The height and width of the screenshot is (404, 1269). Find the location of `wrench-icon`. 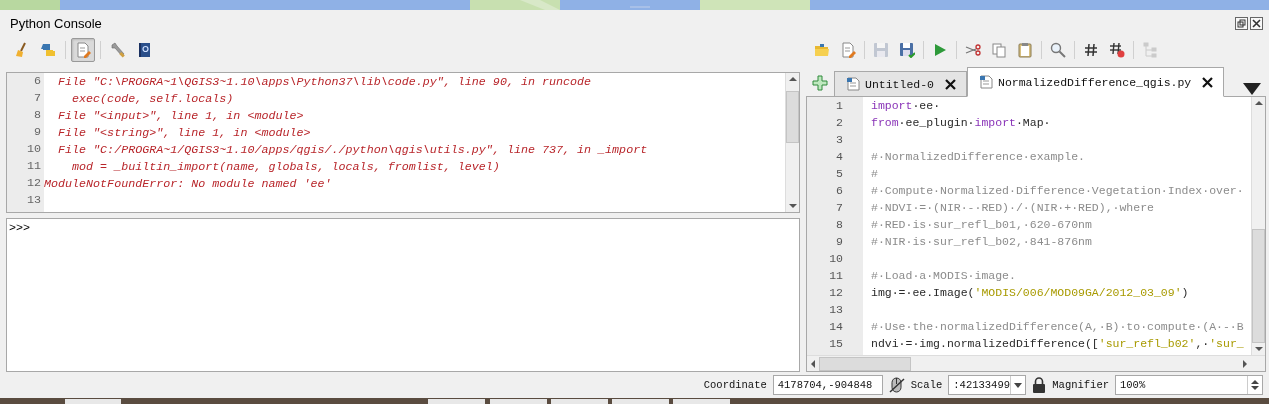

wrench-icon is located at coordinates (118, 50).